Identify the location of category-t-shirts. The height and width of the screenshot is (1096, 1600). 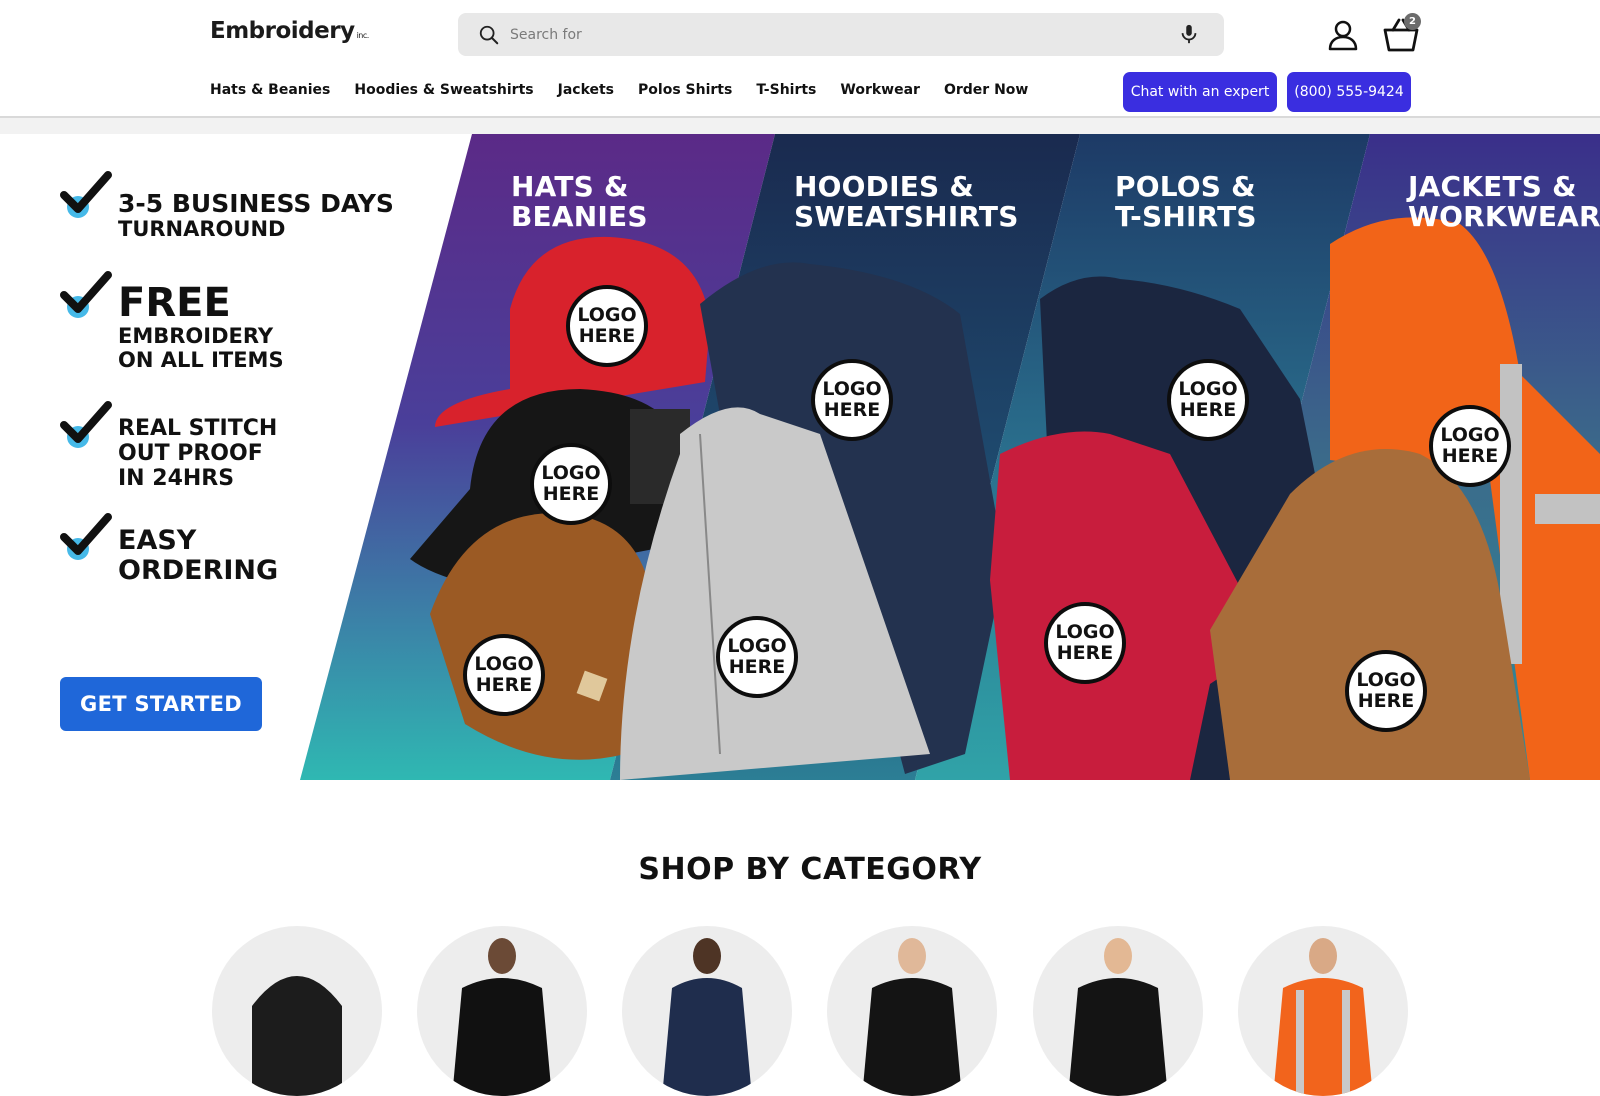
(1118, 1011).